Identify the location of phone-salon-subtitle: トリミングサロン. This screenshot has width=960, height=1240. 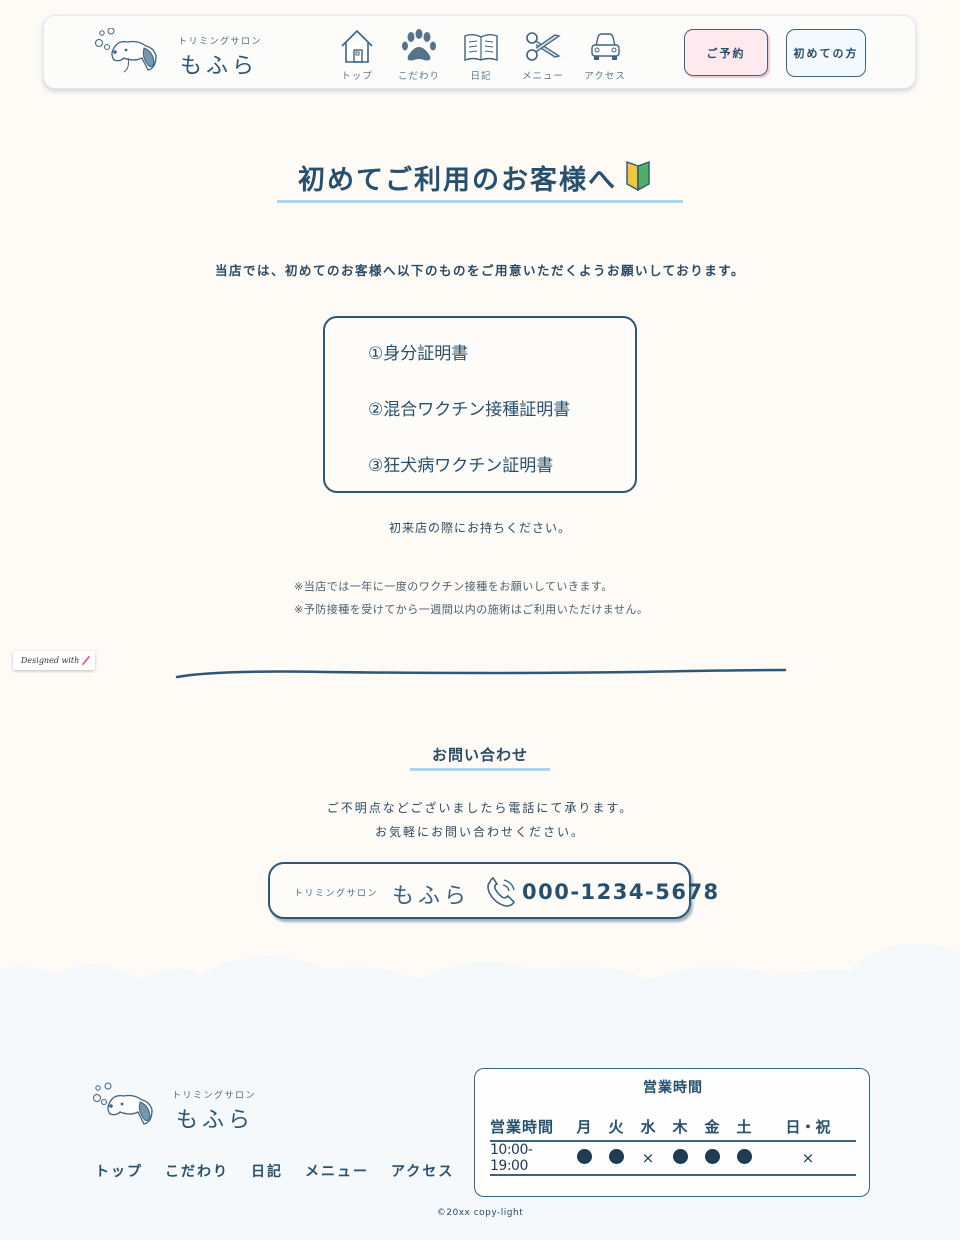
(336, 894).